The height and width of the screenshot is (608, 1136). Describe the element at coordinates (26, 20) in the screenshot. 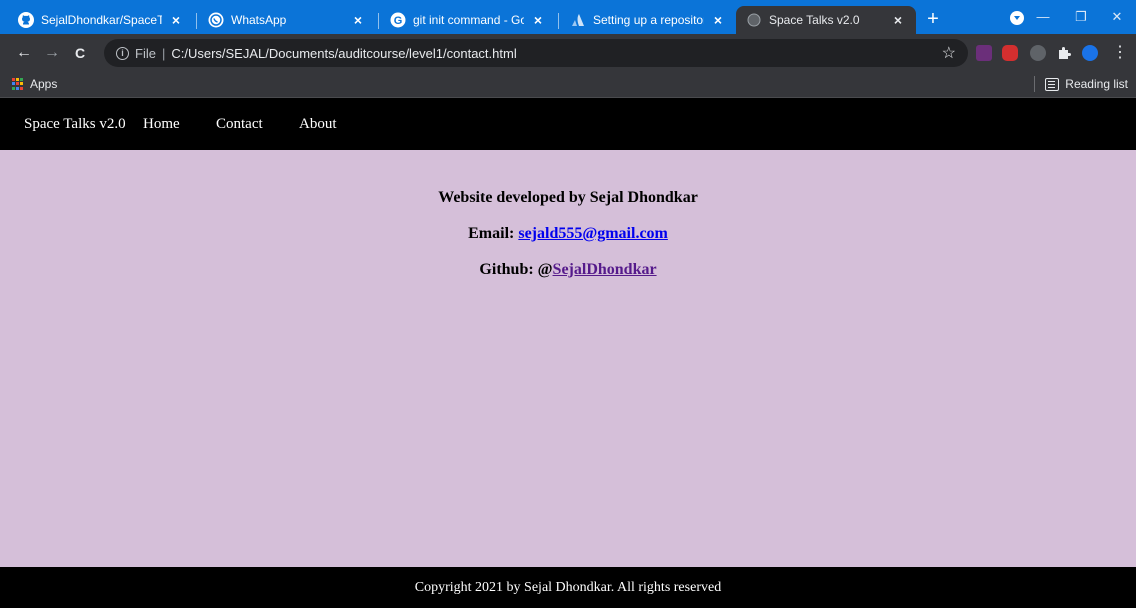

I see `github-icon` at that location.